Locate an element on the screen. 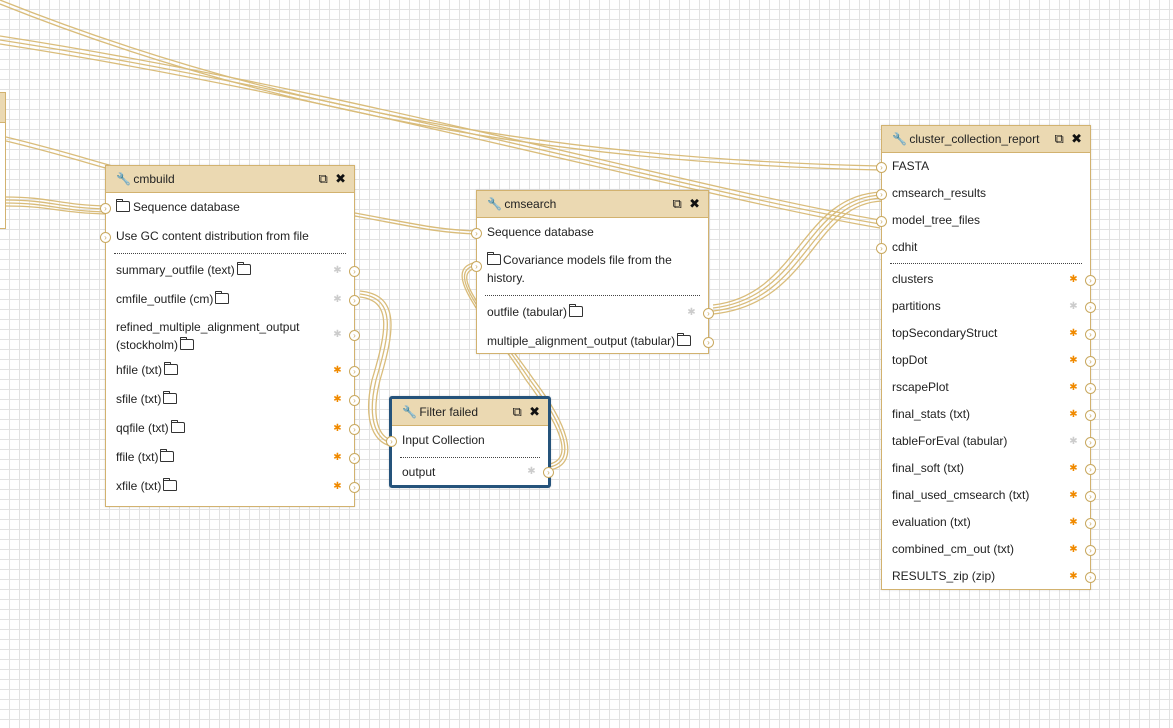 The image size is (1173, 728). output-label: RESULTS_zip (zip) is located at coordinates (944, 576).